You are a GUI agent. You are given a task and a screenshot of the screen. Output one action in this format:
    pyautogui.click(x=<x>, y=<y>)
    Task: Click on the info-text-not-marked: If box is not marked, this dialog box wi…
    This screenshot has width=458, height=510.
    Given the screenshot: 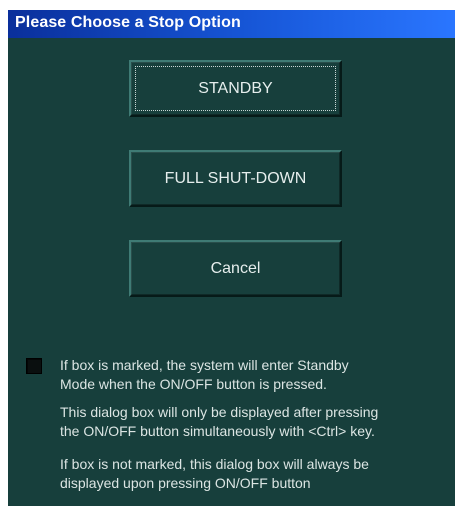 What is the action you would take?
    pyautogui.click(x=214, y=473)
    